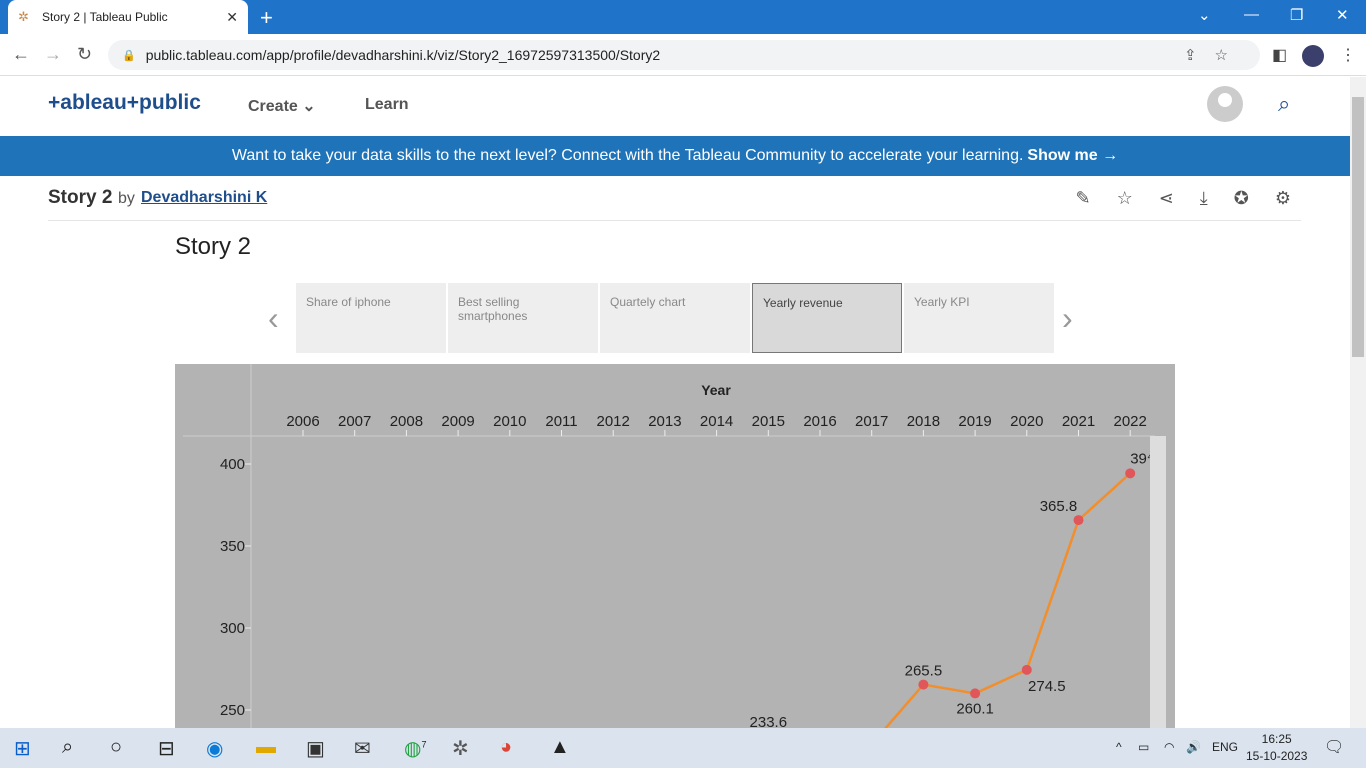 This screenshot has height=768, width=1366. I want to click on taskbar-search-icon: ⌕, so click(67, 747).